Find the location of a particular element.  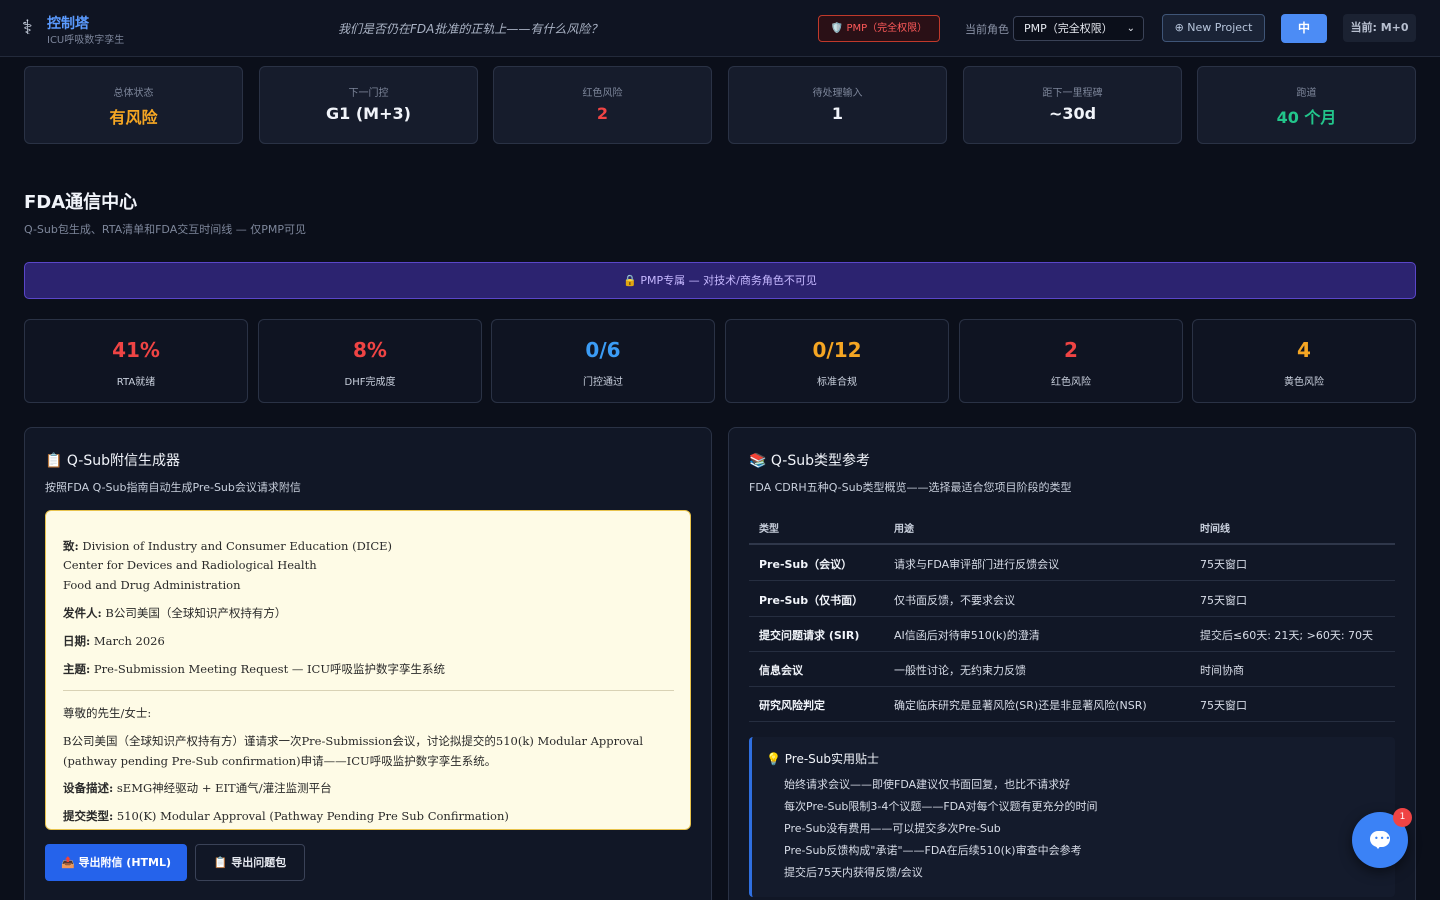

metric-label: DHF完成度 is located at coordinates (370, 382).